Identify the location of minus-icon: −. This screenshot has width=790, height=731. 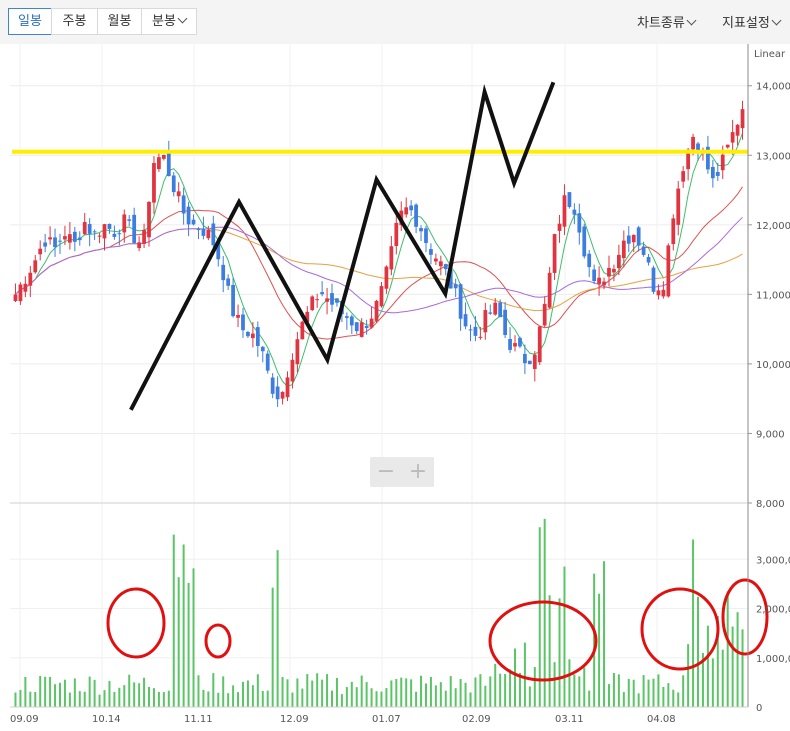
(386, 471).